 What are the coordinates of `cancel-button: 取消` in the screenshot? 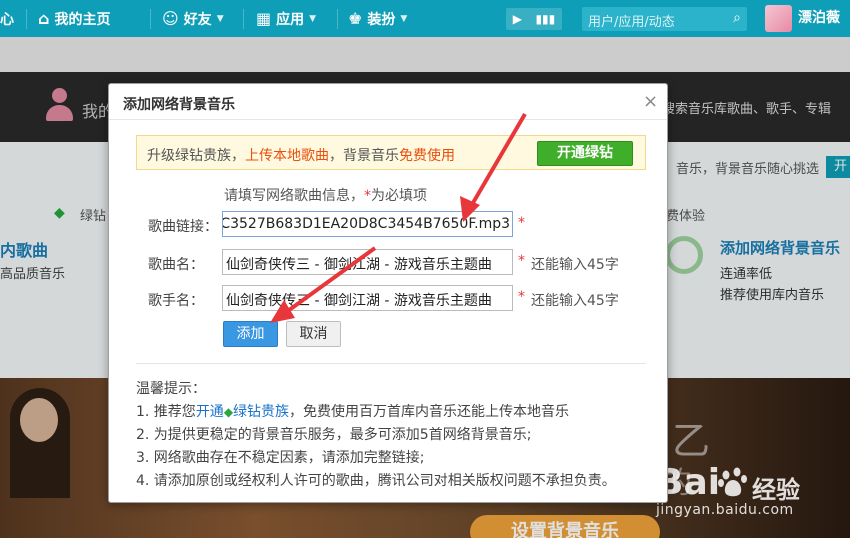 It's located at (313, 334).